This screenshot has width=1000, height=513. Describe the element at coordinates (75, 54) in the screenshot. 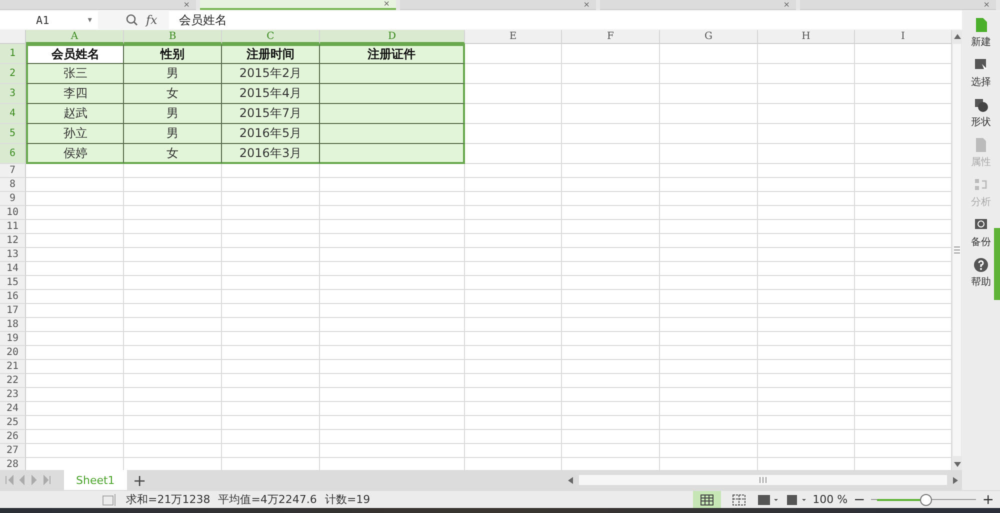

I see `table-cell: 会员姓名` at that location.